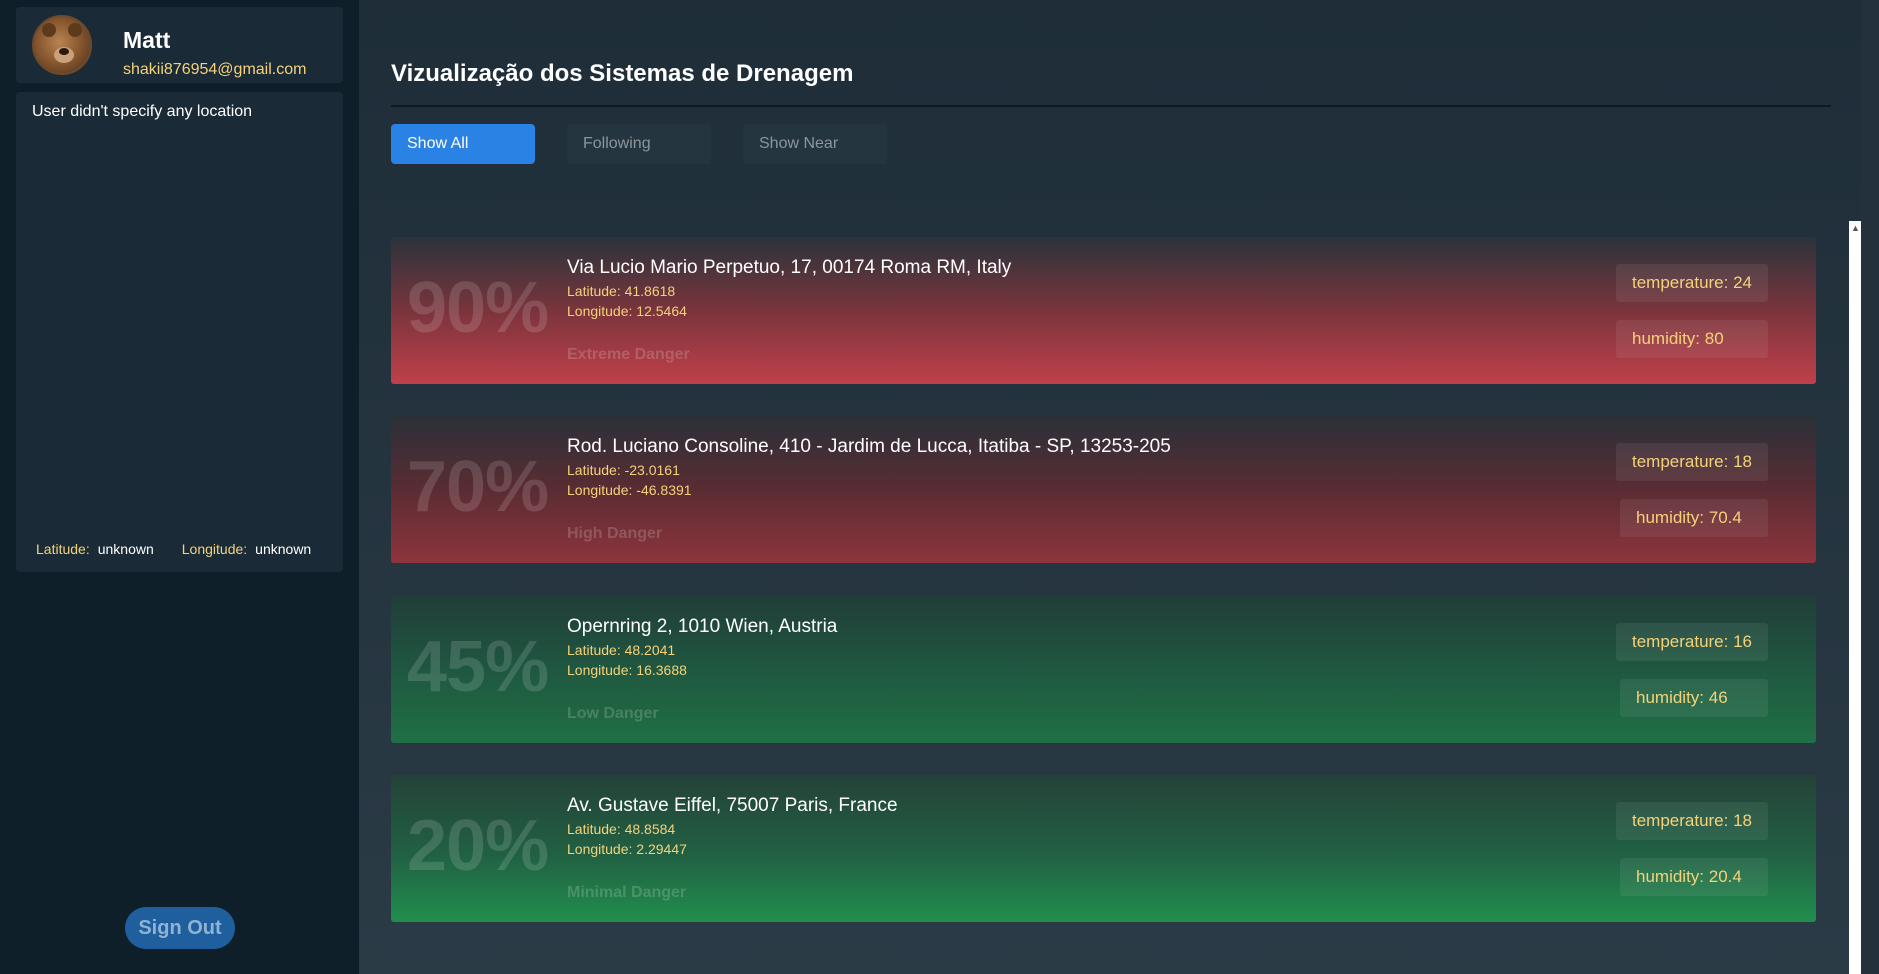 This screenshot has height=974, width=1879. I want to click on user-email: shakii876954@gmail.com, so click(215, 69).